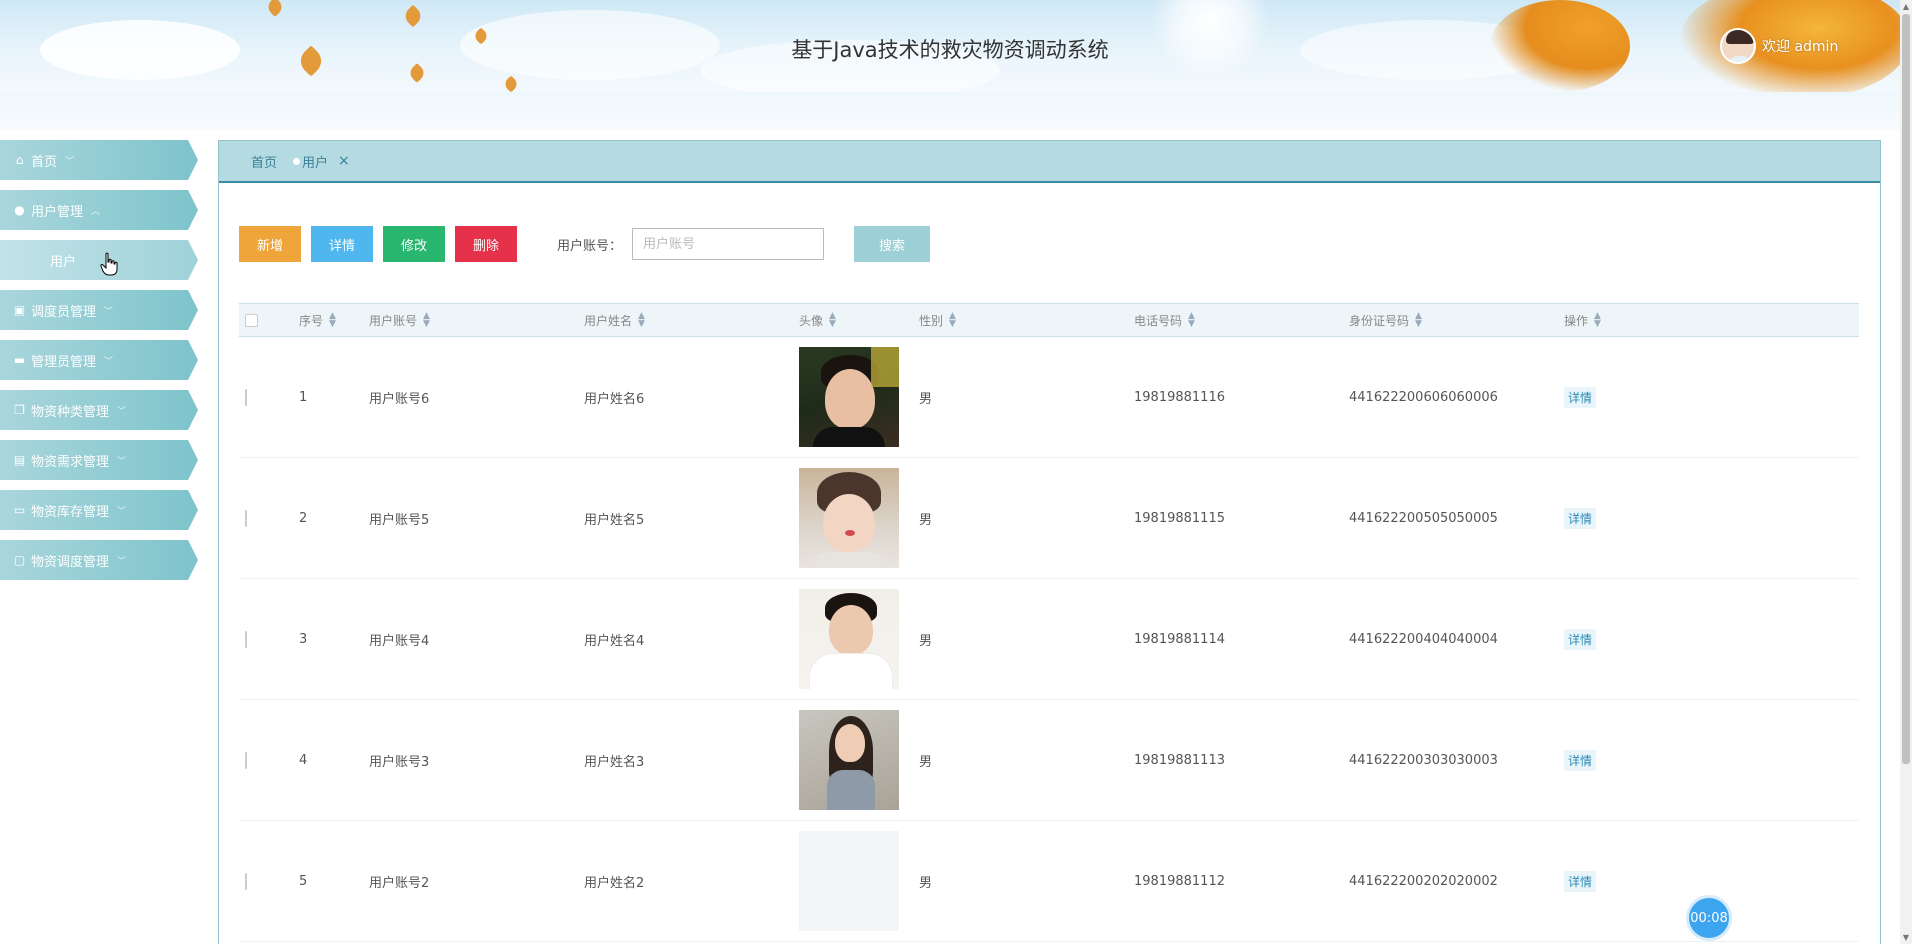 The image size is (1912, 944). What do you see at coordinates (399, 520) in the screenshot?
I see `cell-account: 用户账号5` at bounding box center [399, 520].